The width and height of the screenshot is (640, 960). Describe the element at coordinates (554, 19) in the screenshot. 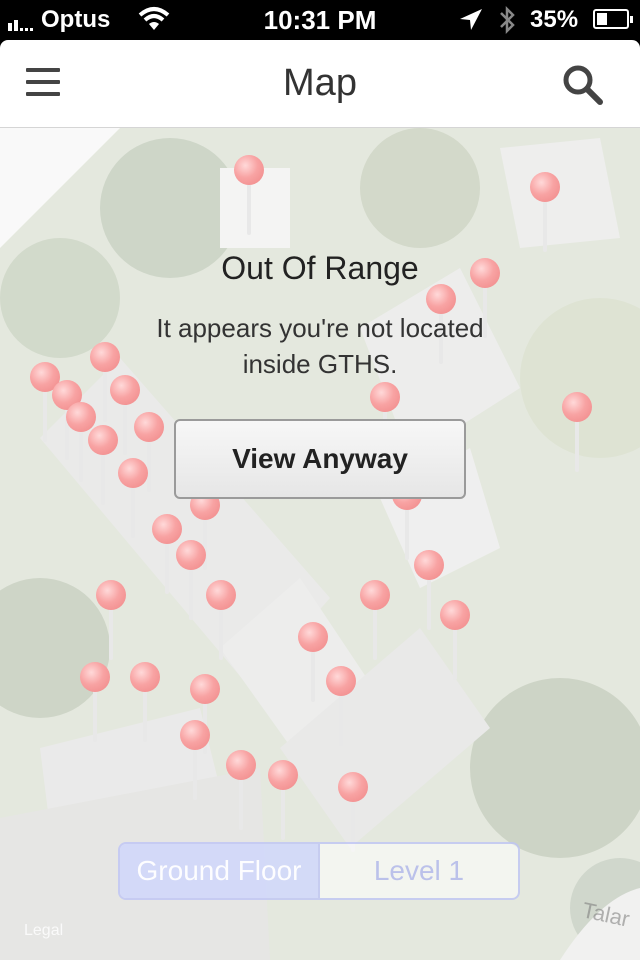

I see `battery-percent: 35%` at that location.